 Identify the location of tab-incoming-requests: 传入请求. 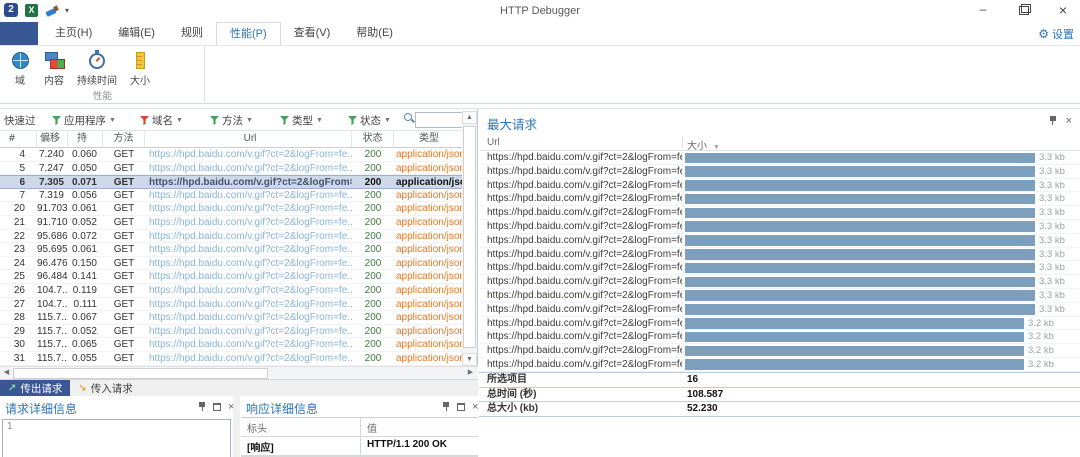
(105, 388).